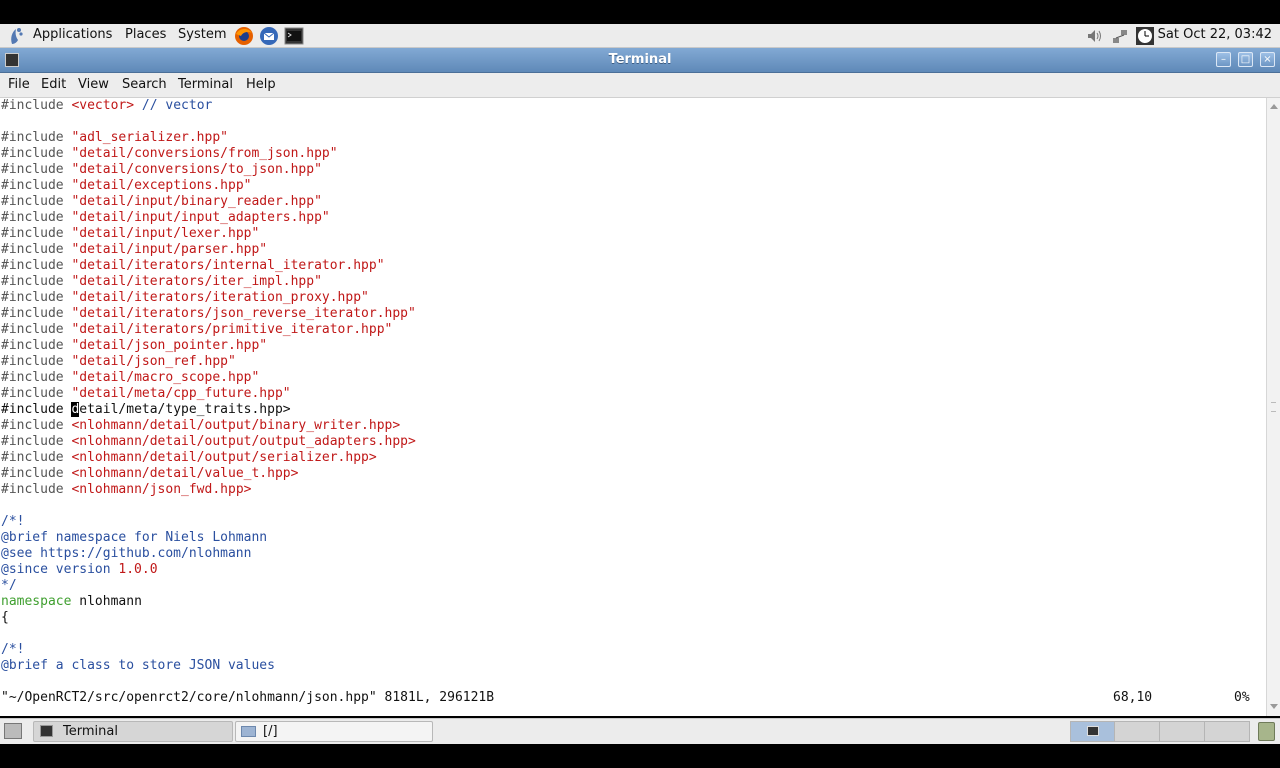 The height and width of the screenshot is (768, 1280). I want to click on trash-icon, so click(1266, 731).